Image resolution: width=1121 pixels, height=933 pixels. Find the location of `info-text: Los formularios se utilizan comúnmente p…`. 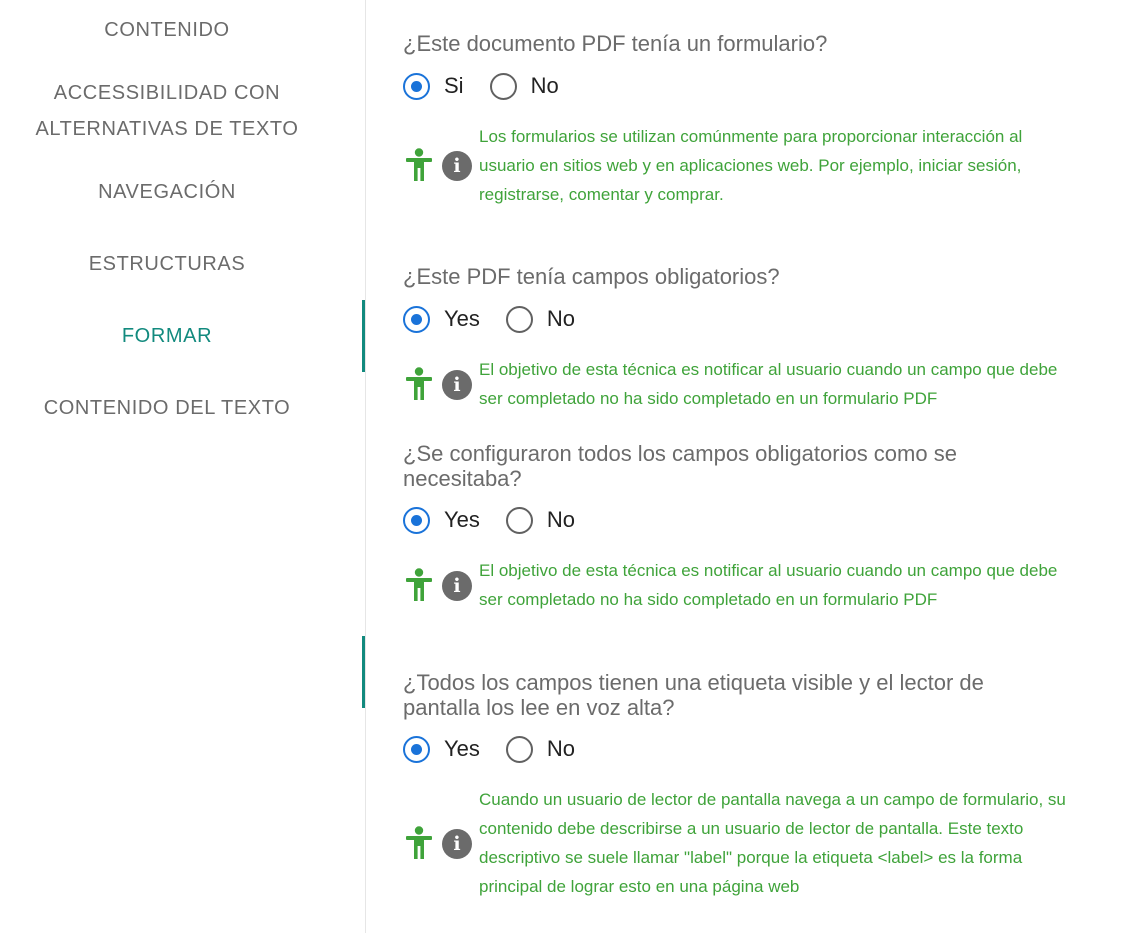

info-text: Los formularios se utilizan comúnmente p… is located at coordinates (751, 165).